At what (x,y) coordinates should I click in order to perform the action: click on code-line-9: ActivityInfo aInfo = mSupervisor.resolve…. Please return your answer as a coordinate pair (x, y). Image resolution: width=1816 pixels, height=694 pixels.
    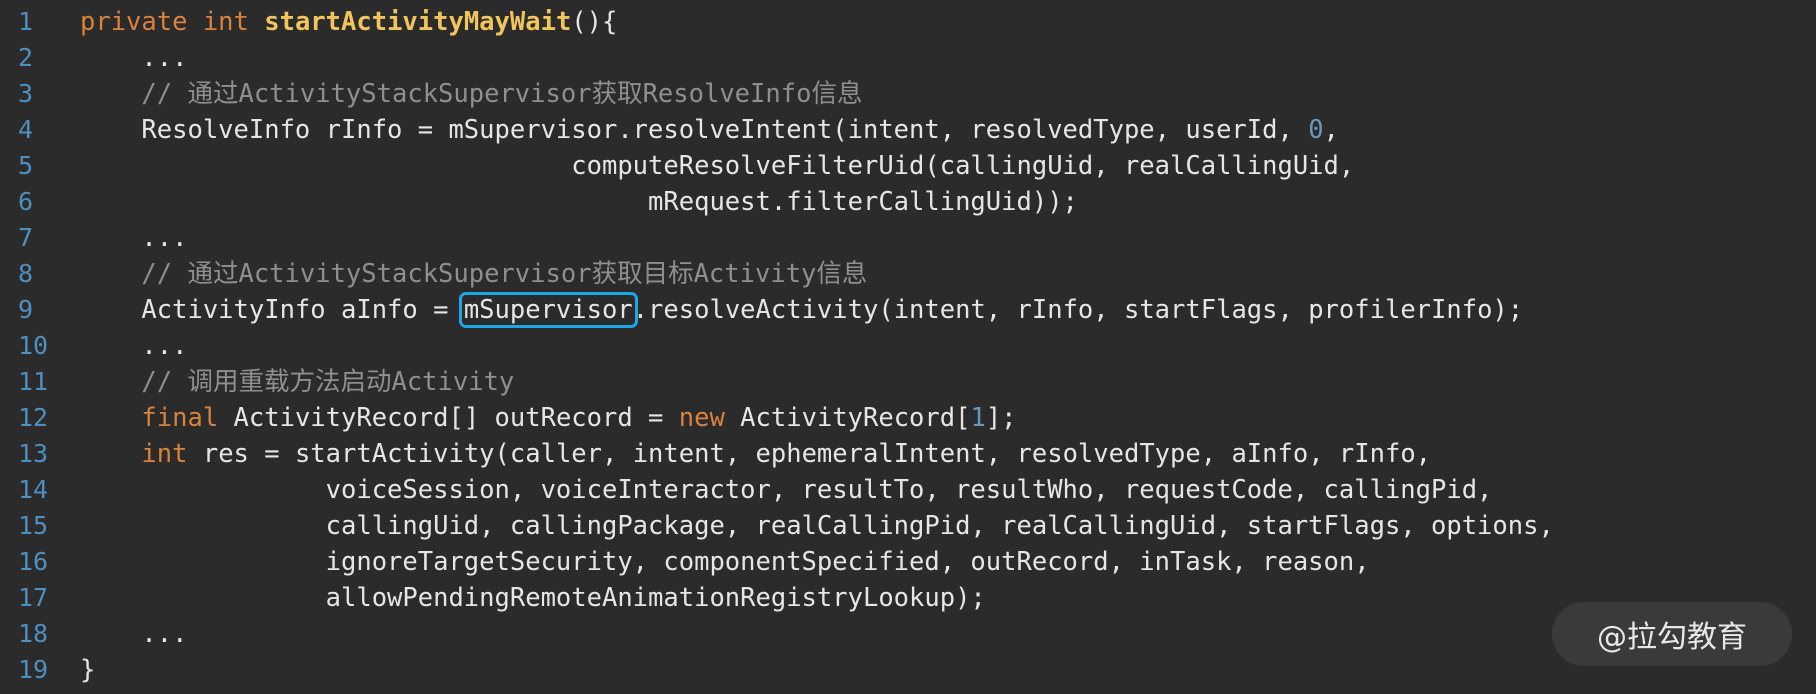
    Looking at the image, I should click on (948, 310).